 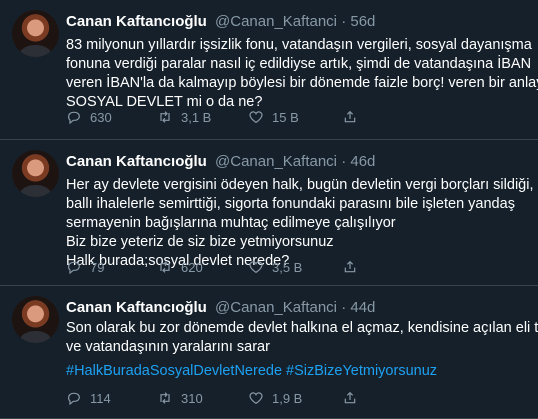 I want to click on like-count: 3,5 B, so click(x=287, y=267).